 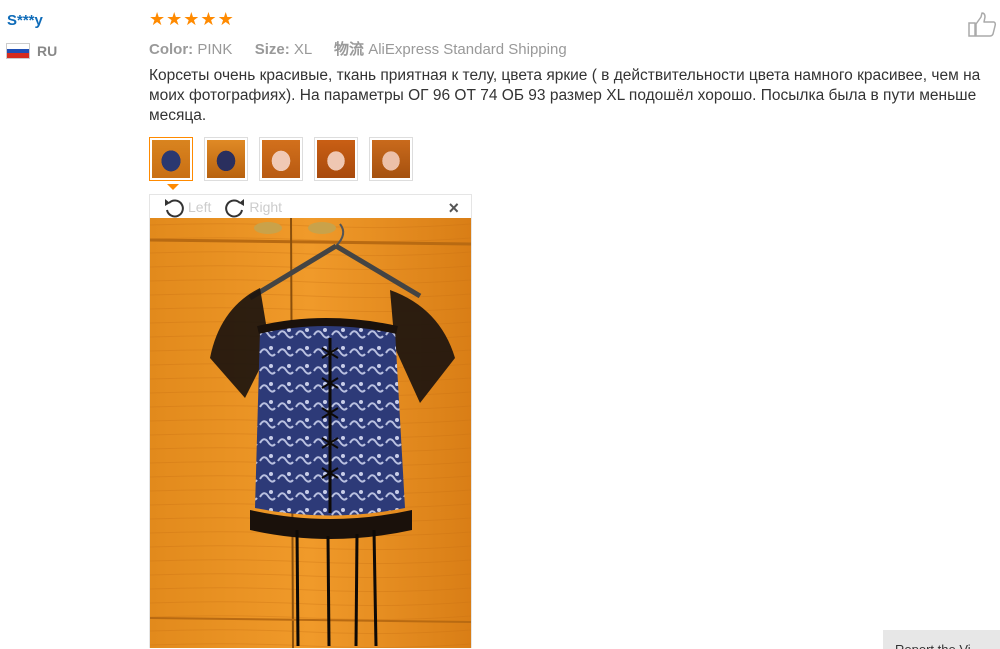 I want to click on rotate-left-button: Left, so click(x=186, y=207).